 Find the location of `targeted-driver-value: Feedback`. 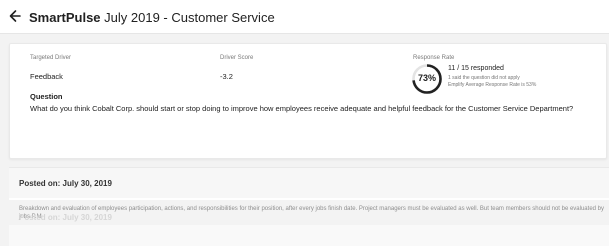

targeted-driver-value: Feedback is located at coordinates (46, 76).